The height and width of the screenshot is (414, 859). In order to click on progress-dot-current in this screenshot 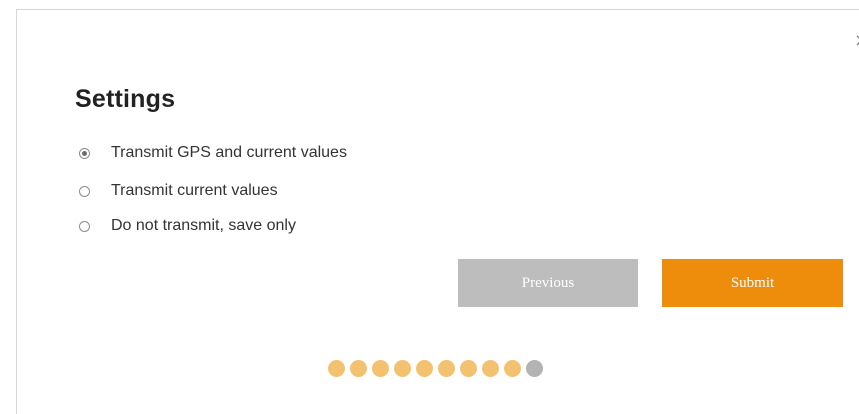, I will do `click(534, 368)`.